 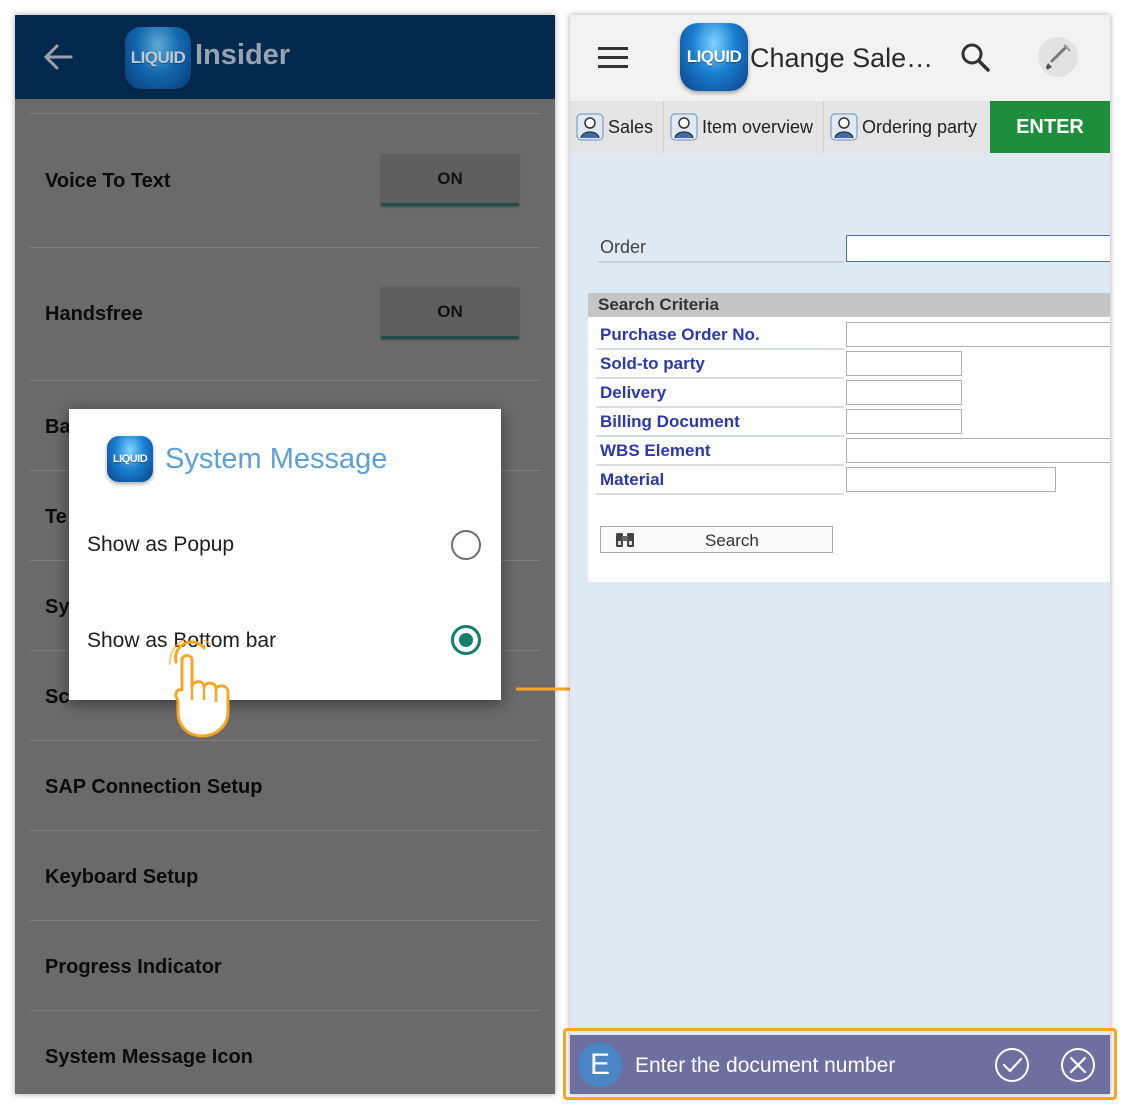 I want to click on wbs-element-label: WBS Element, so click(x=655, y=450).